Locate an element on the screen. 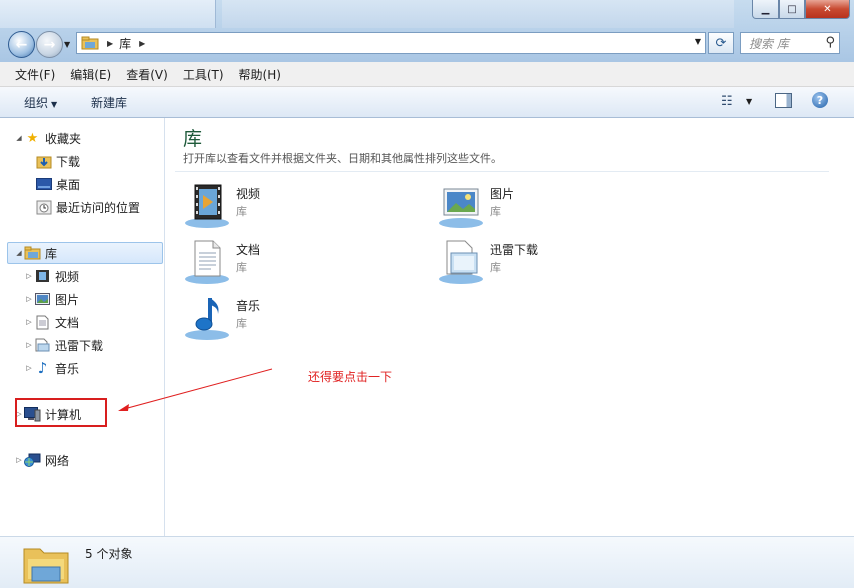  item-count: 5 个对象 is located at coordinates (109, 554).